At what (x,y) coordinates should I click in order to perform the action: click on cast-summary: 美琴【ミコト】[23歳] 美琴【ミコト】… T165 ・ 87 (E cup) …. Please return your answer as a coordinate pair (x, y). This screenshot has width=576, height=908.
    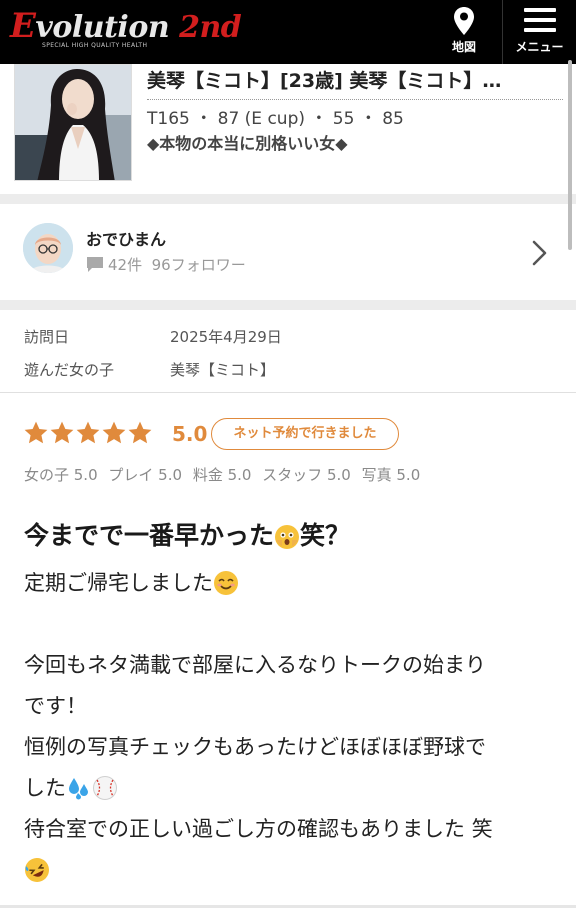
    Looking at the image, I should click on (288, 129).